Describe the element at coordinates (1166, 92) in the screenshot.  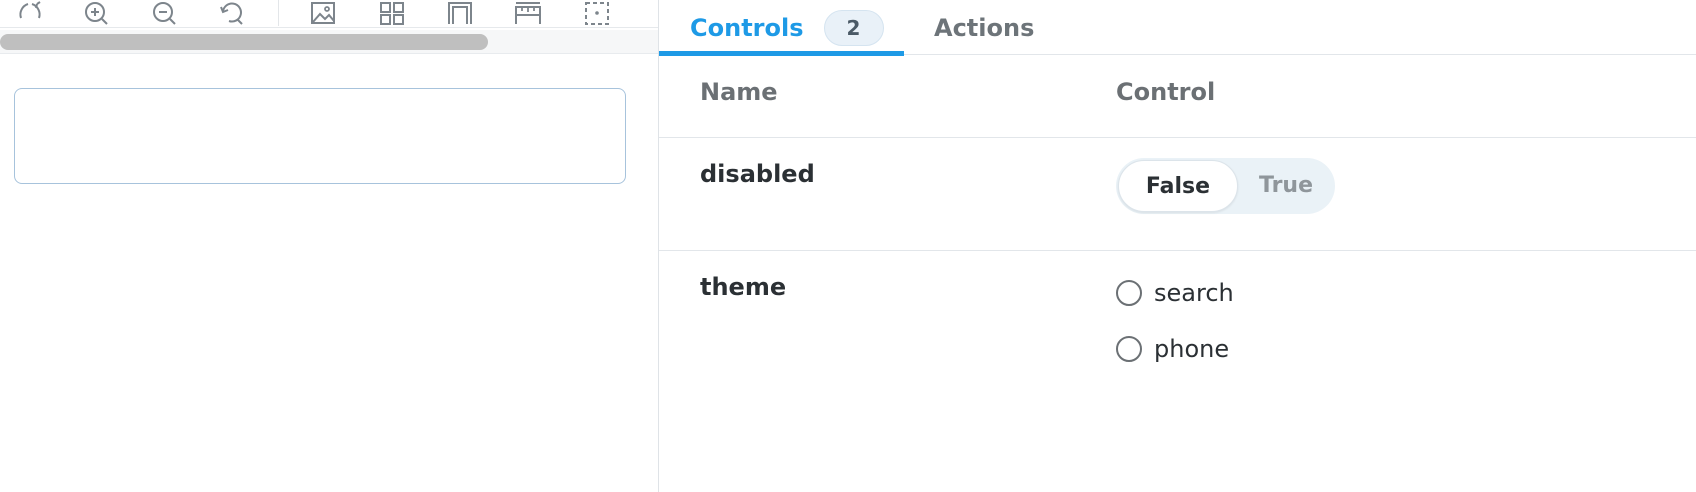
I see `column-header-control: Control` at that location.